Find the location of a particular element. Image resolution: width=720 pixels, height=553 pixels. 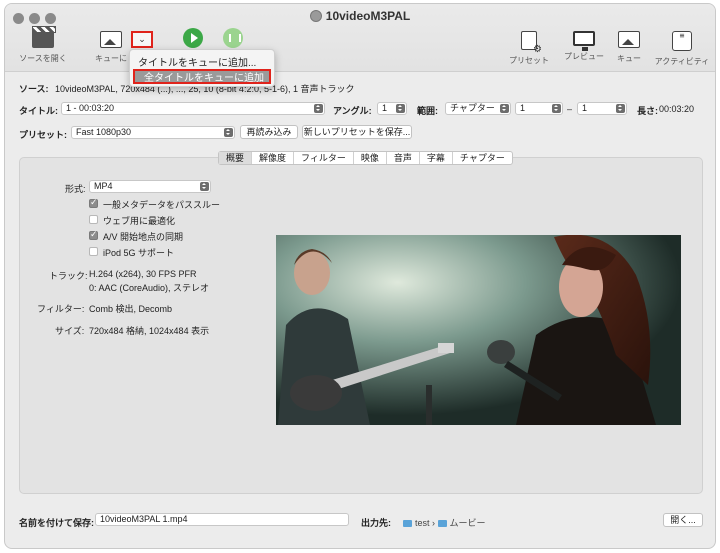

web-optimized-label: ウェブ用に最適化 is located at coordinates (139, 221).